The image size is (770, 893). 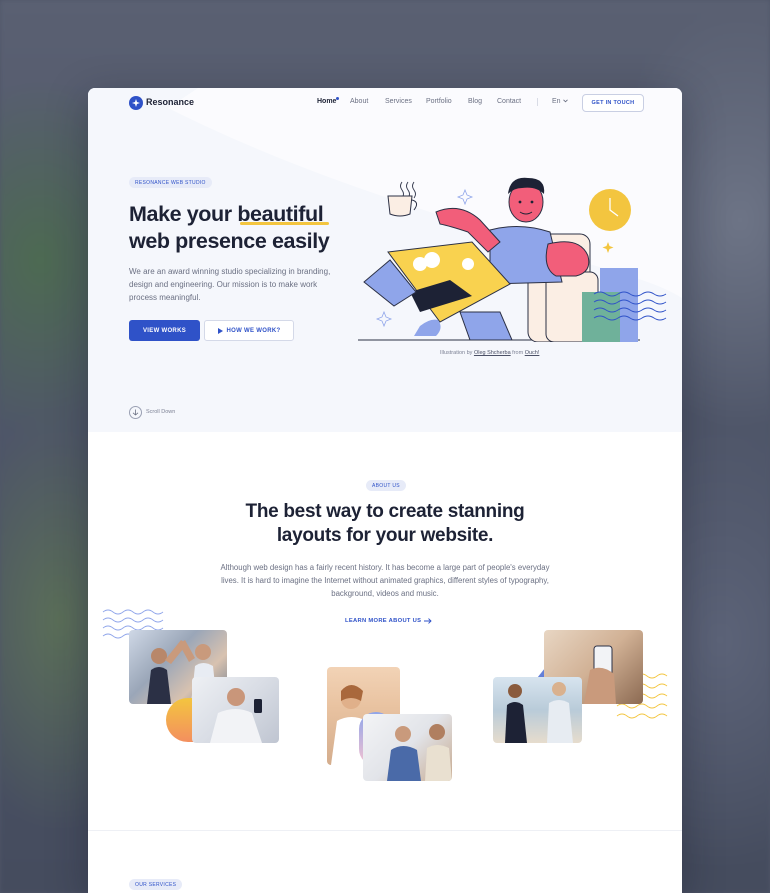 I want to click on chevron-down-icon, so click(x=565, y=101).